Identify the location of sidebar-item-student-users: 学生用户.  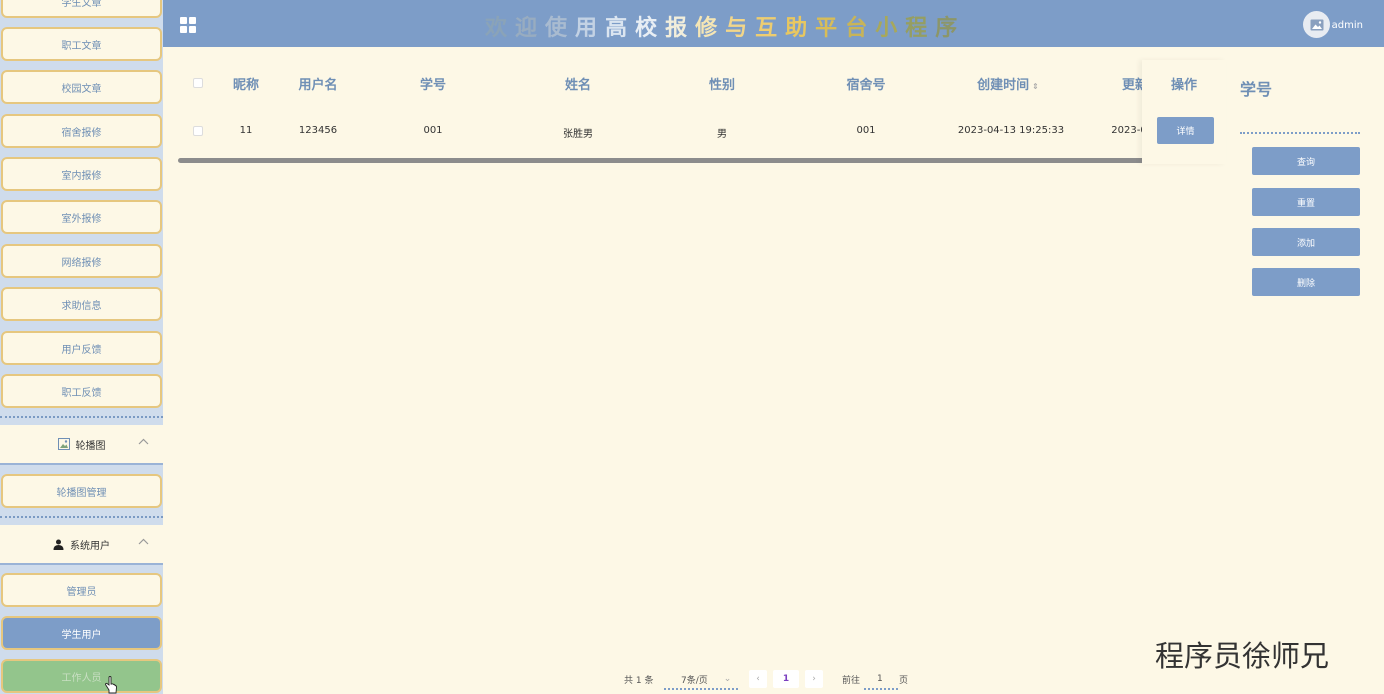
(81, 633).